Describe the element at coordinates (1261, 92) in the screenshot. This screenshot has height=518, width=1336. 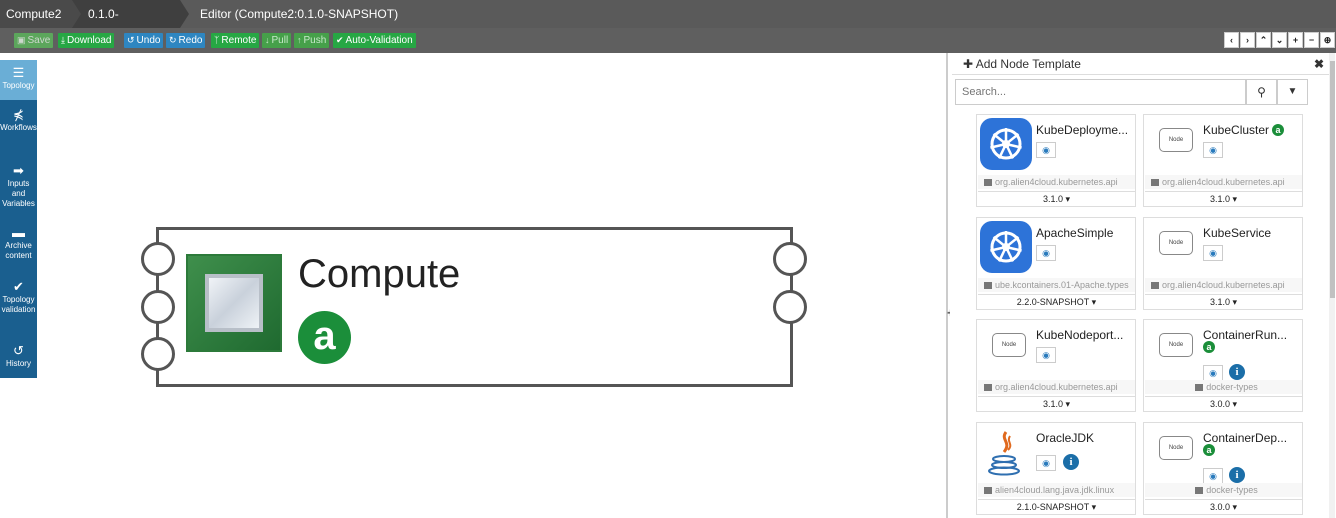
I see `search-icon: ⚲` at that location.